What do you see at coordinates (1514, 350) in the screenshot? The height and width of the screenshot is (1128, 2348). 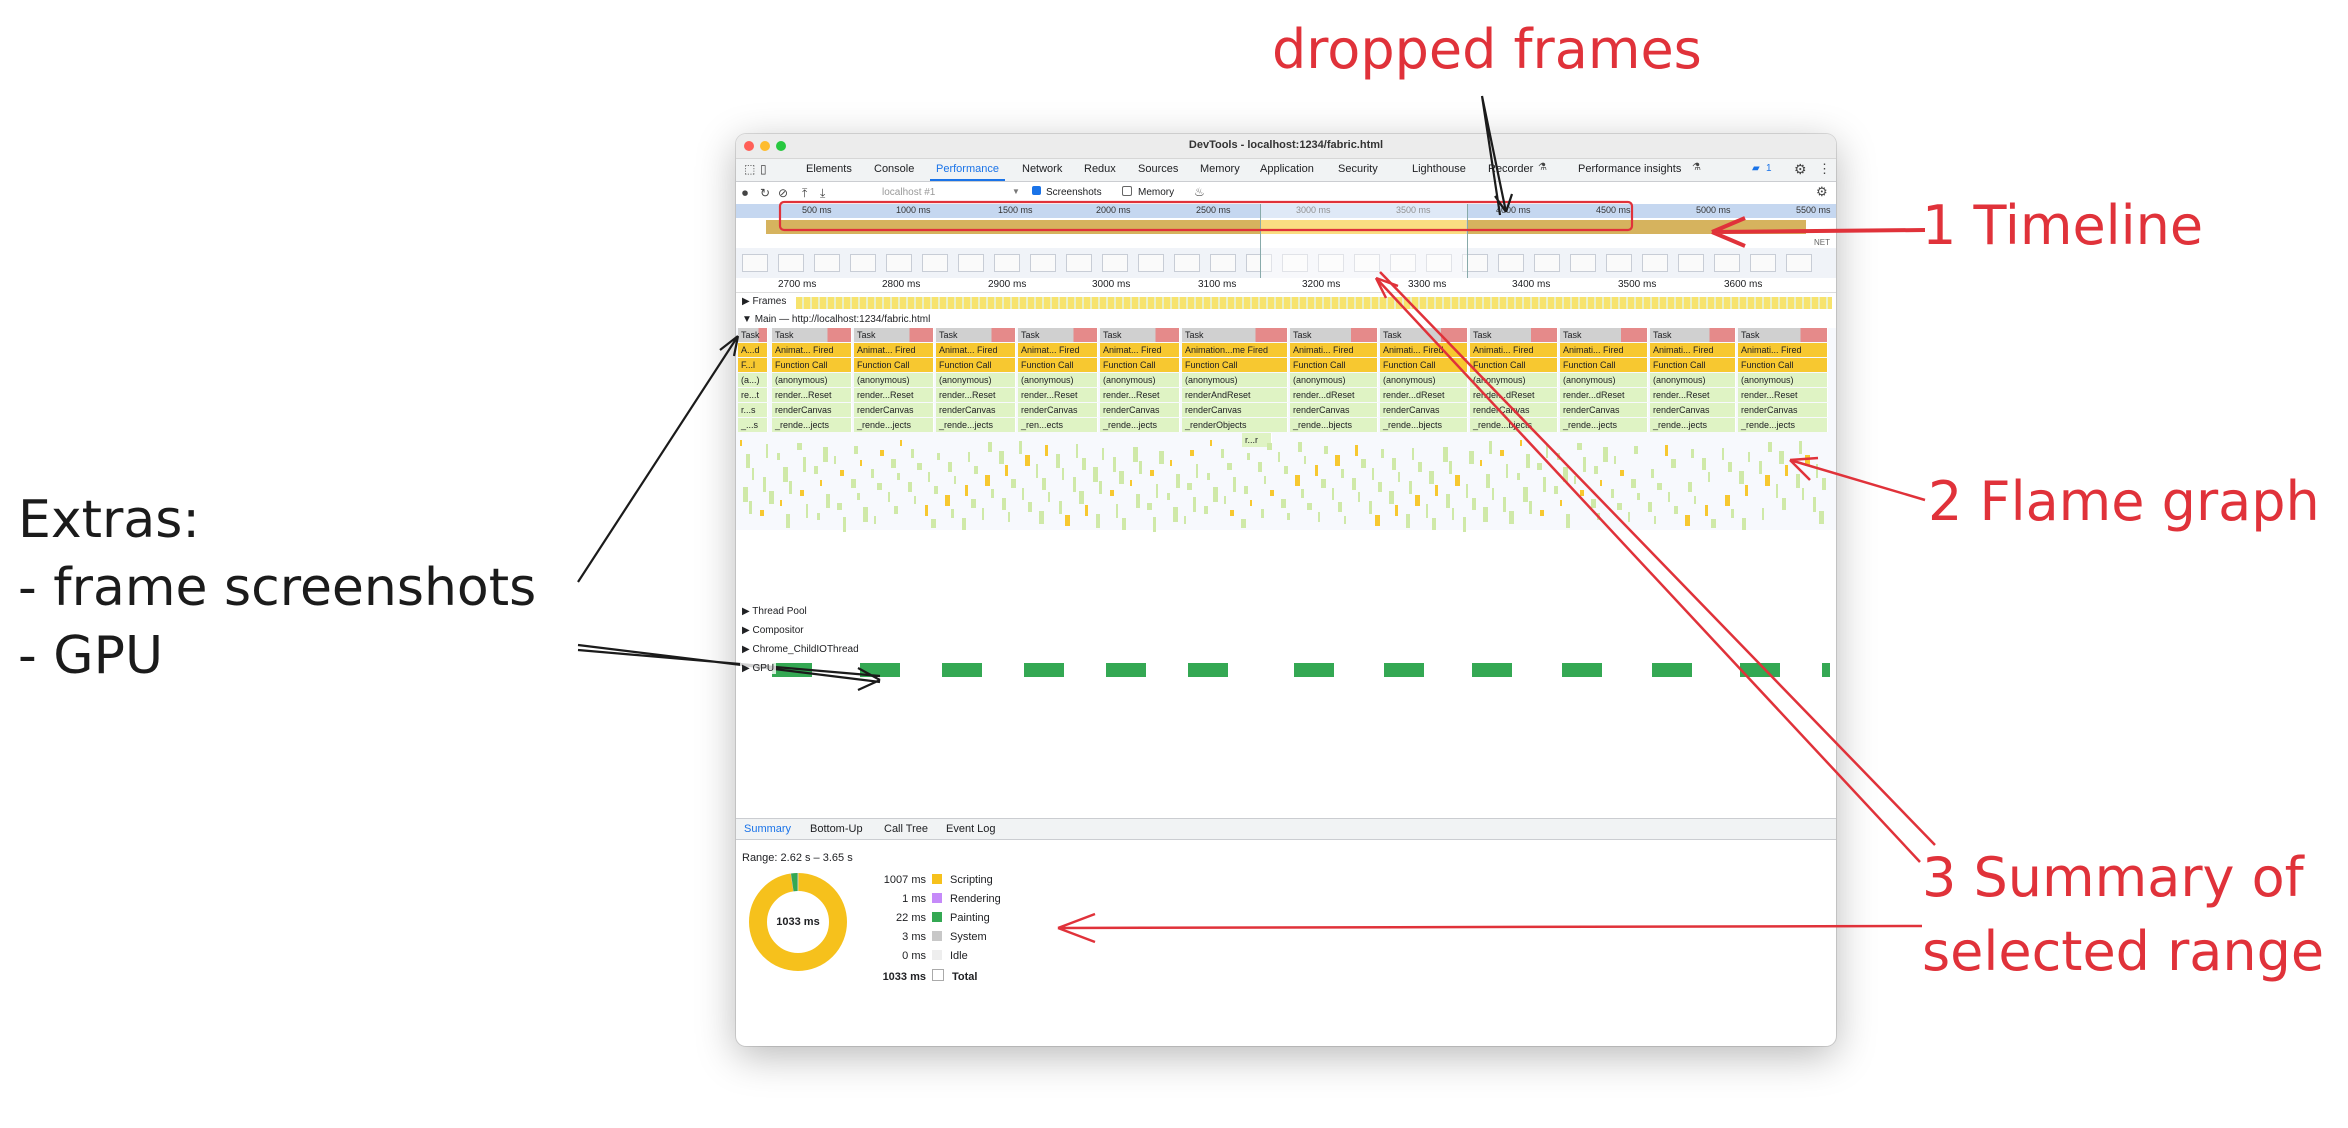 I see `flame-entry-anim: Animati... Fired` at bounding box center [1514, 350].